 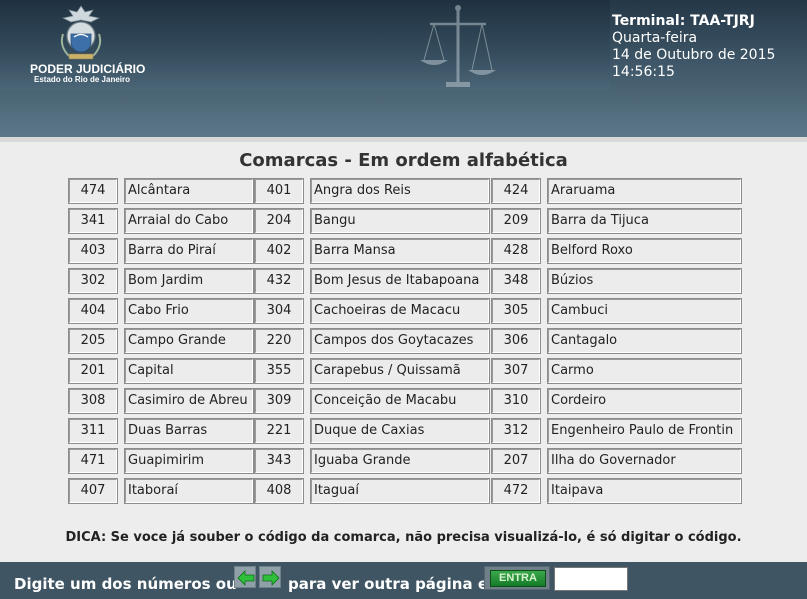 What do you see at coordinates (644, 221) in the screenshot?
I see `comarca-name-button: Barra da Tijuca` at bounding box center [644, 221].